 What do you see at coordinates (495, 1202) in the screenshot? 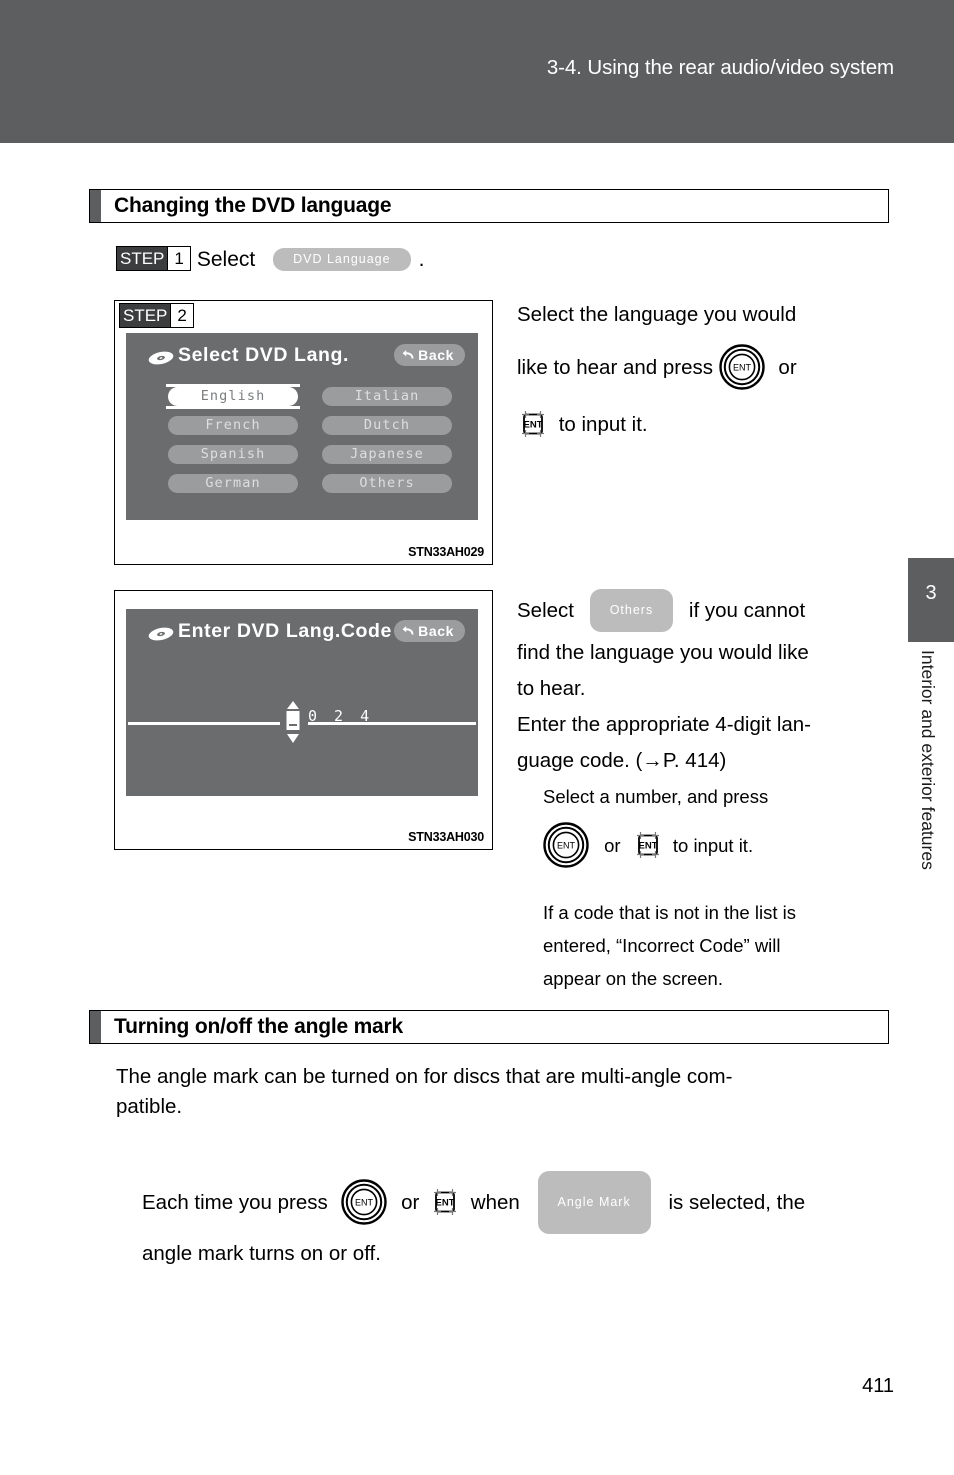
I see `angle-detail-when: when` at bounding box center [495, 1202].